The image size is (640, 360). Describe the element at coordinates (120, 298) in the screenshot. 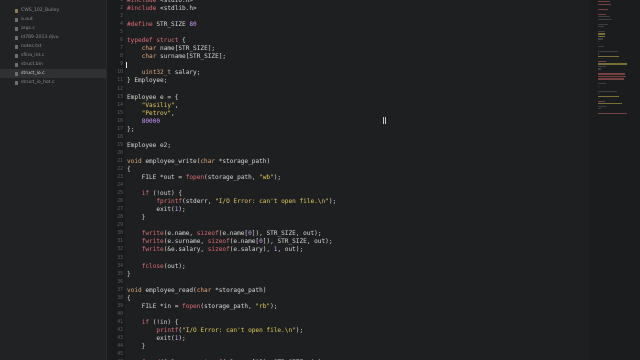

I see `line-number: 38` at that location.